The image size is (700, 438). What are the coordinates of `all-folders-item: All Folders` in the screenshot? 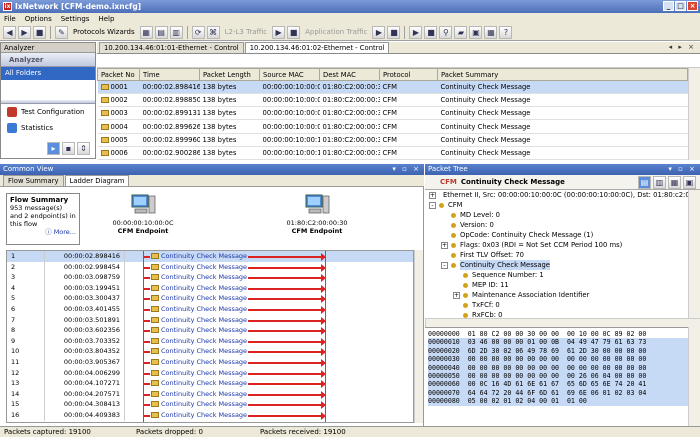 It's located at (48, 73).